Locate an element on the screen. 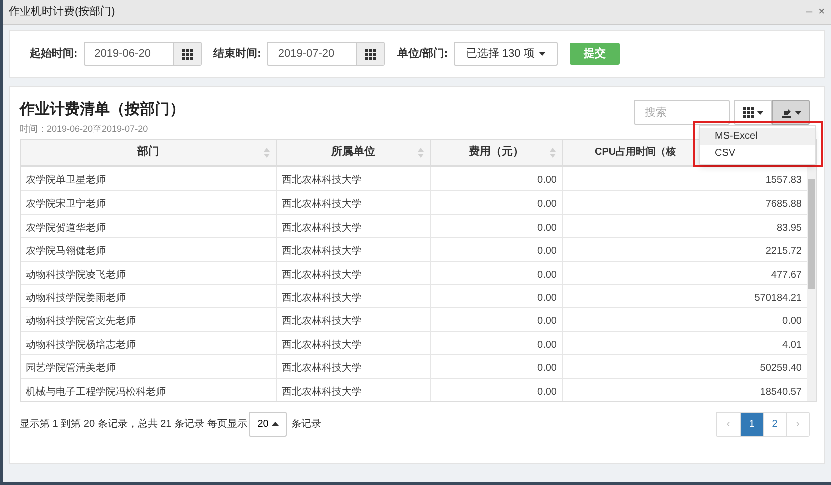  table-cell-text: 农学院宋卫宁老师 is located at coordinates (66, 205).